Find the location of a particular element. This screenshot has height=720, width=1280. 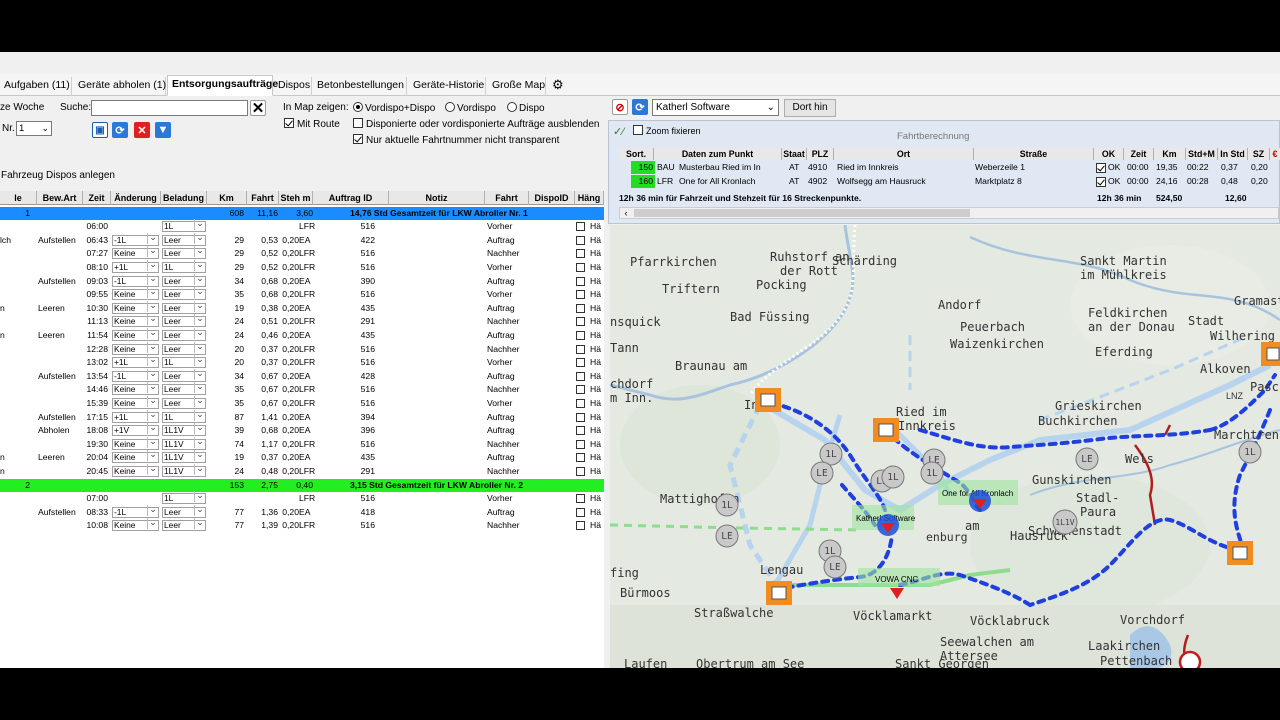

tab-entsorgungsauftraege: Entsorgungsaufträge is located at coordinates (222, 85).